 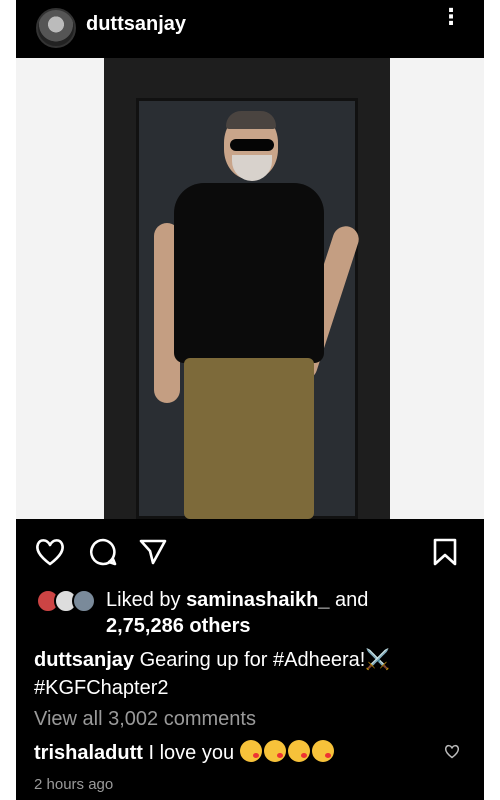 I want to click on post-timestamp: 2 hours ago, so click(x=74, y=784).